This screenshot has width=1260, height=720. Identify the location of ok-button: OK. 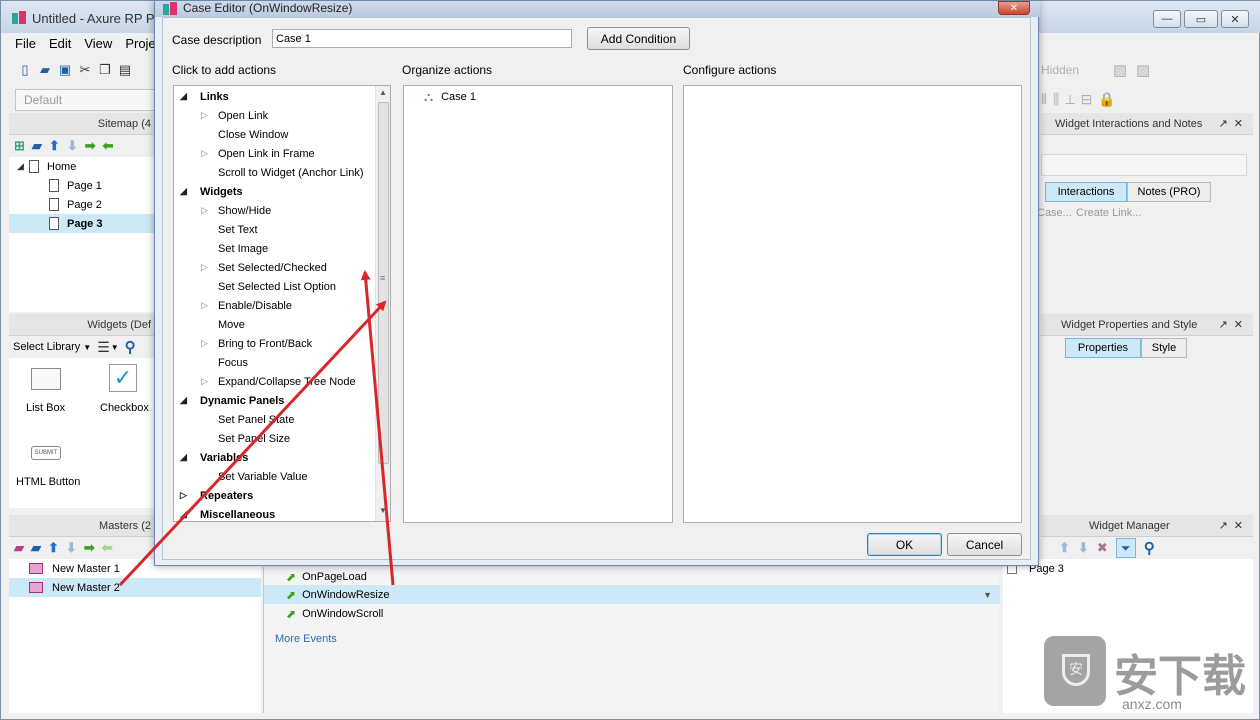
(904, 544).